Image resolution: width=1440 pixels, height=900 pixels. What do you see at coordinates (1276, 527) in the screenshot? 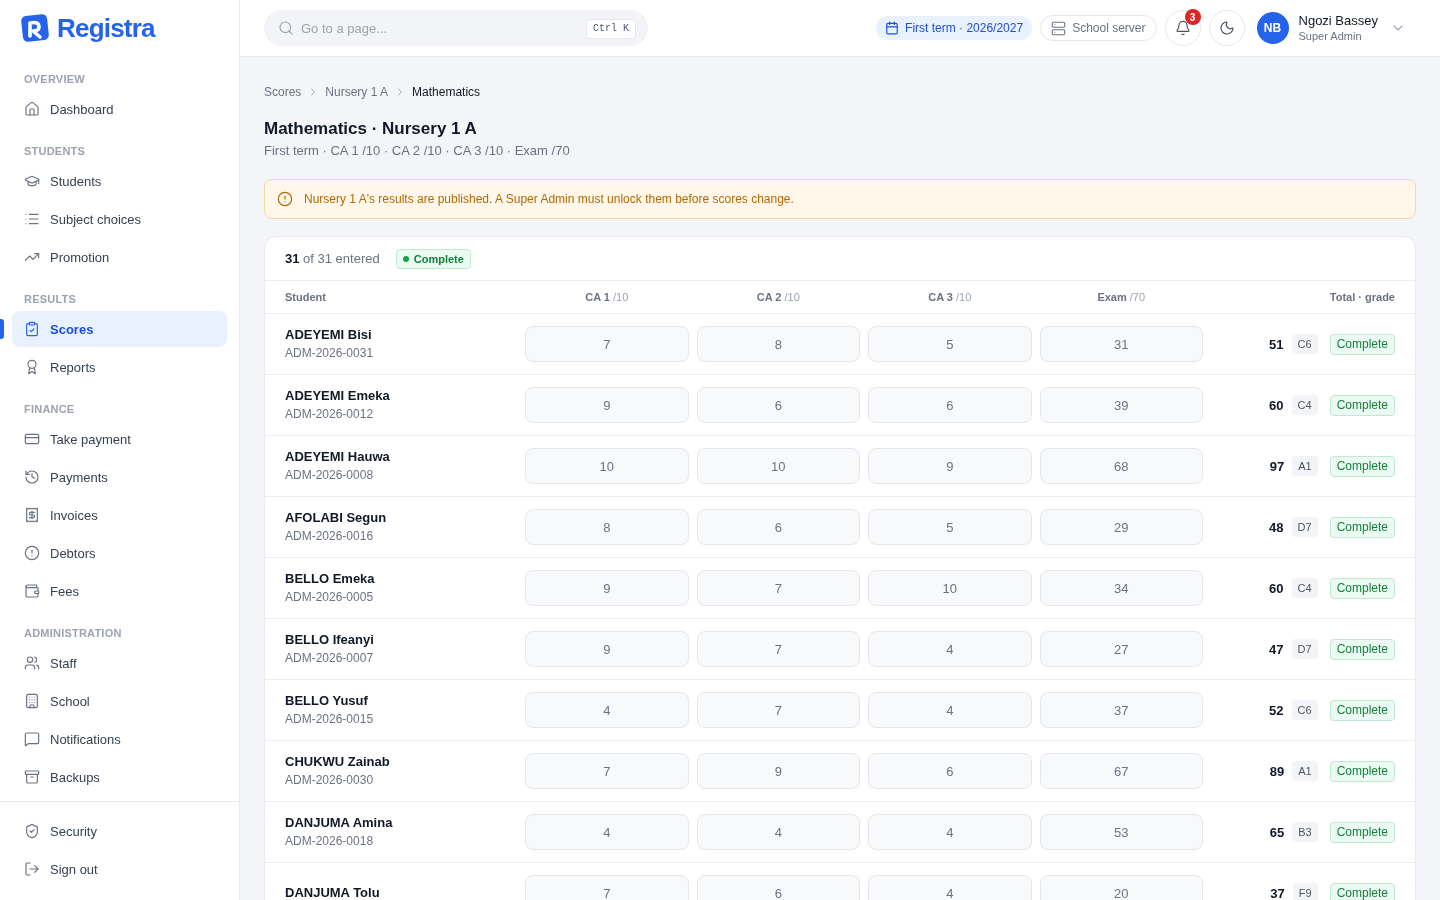
I see `total-score: 48` at bounding box center [1276, 527].